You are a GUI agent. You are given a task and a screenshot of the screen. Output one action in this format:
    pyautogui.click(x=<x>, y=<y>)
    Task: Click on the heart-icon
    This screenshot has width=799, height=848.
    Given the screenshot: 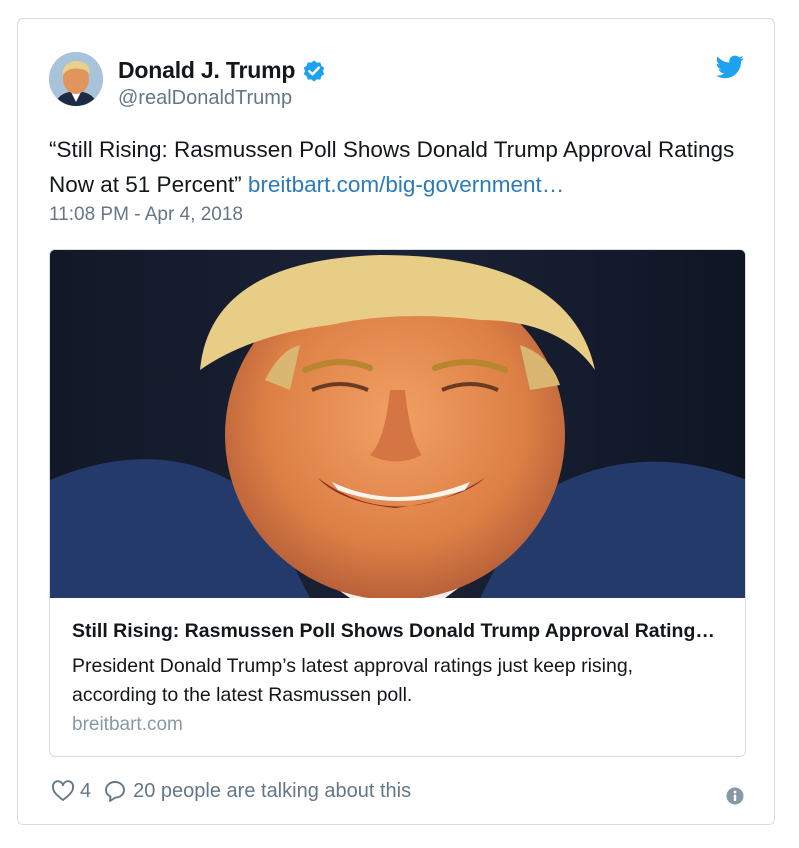 What is the action you would take?
    pyautogui.click(x=63, y=791)
    